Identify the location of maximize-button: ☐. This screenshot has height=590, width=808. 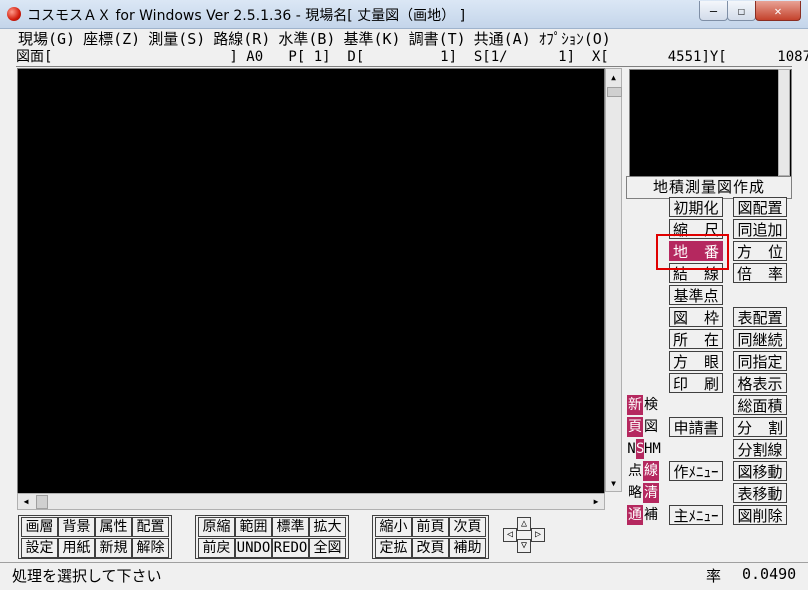
(741, 11).